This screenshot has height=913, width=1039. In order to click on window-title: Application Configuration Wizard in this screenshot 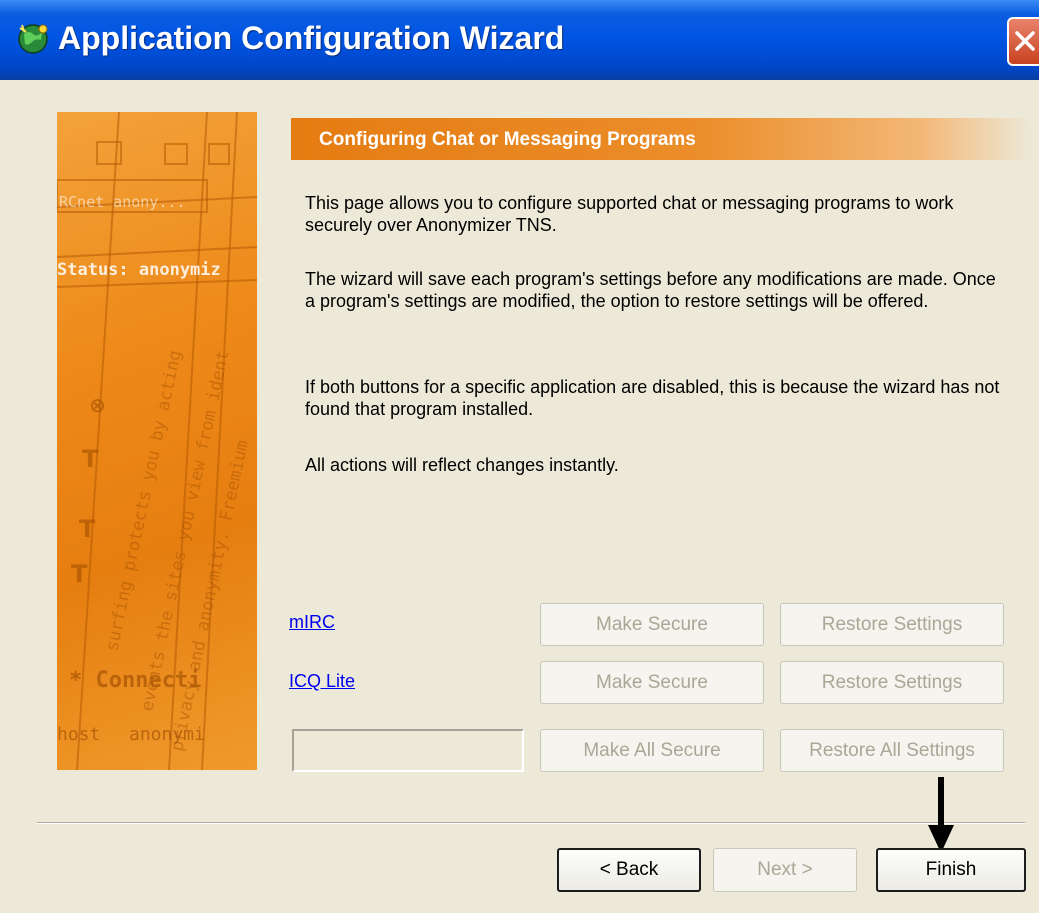, I will do `click(311, 38)`.